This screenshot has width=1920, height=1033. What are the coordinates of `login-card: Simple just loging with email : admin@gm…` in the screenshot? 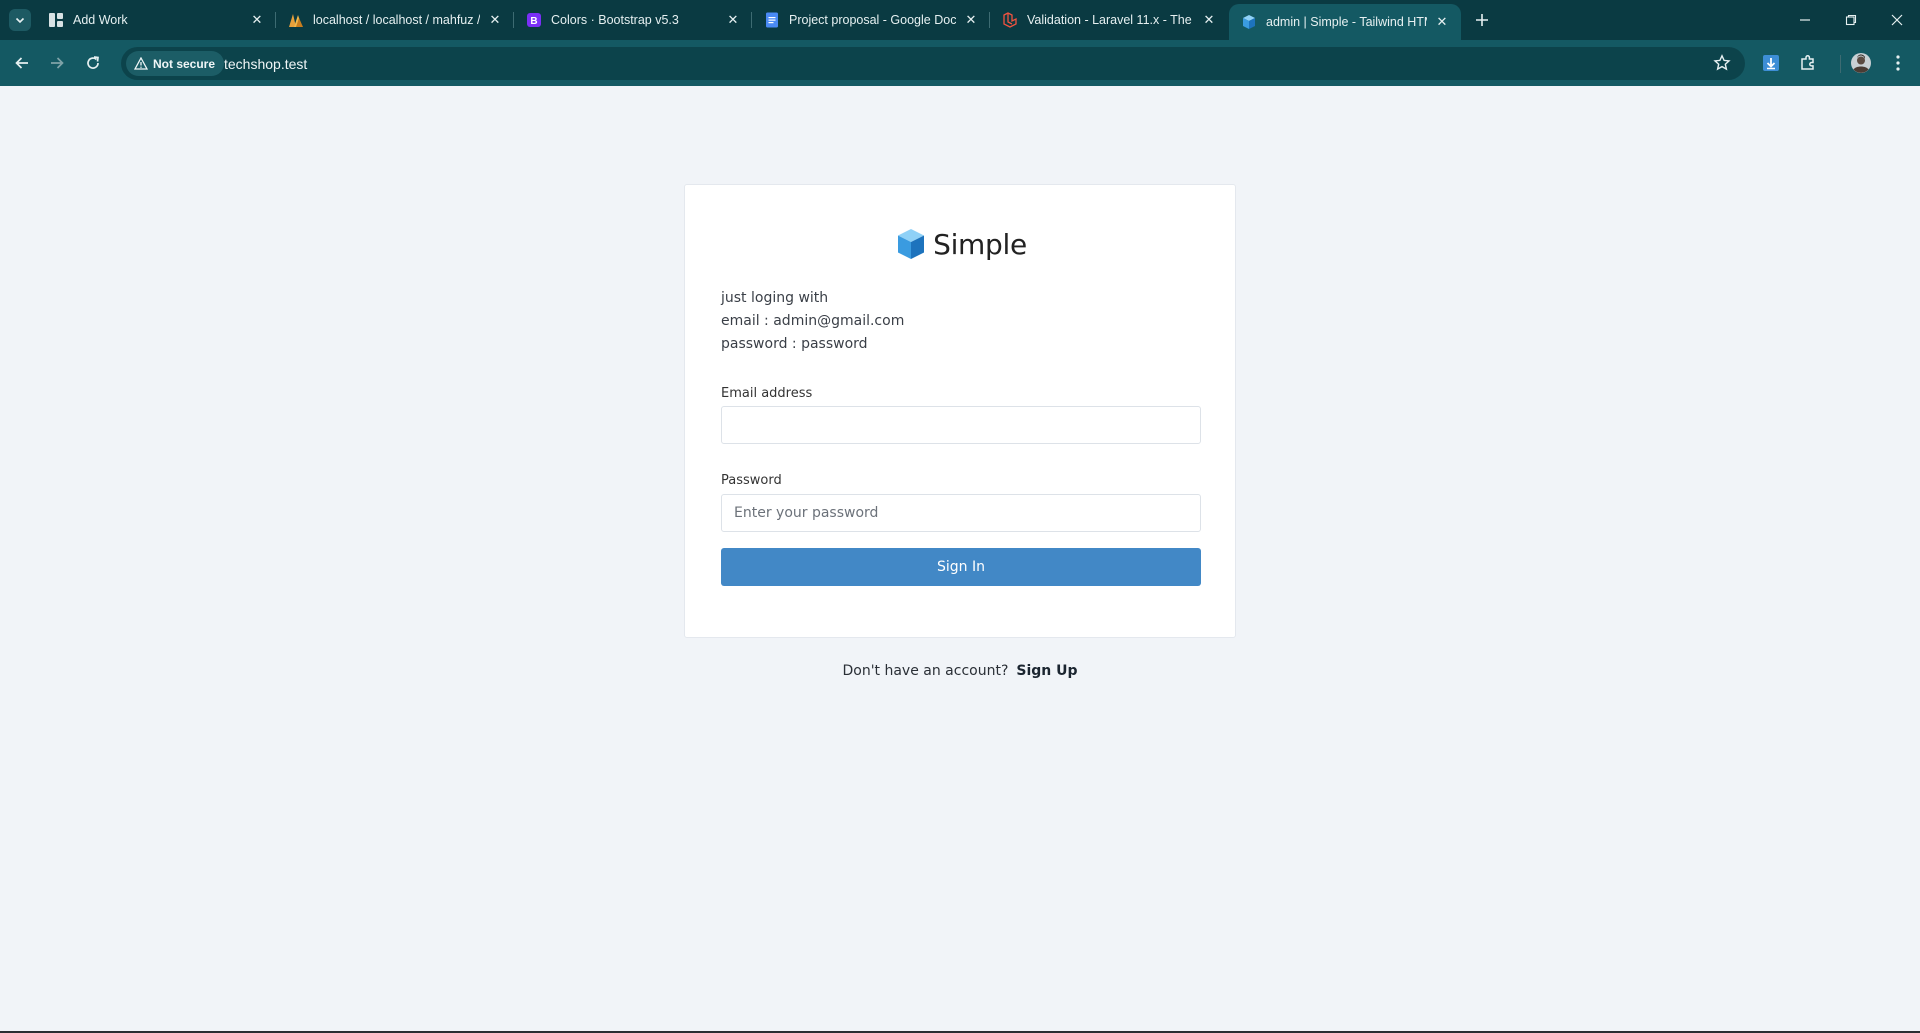 It's located at (960, 411).